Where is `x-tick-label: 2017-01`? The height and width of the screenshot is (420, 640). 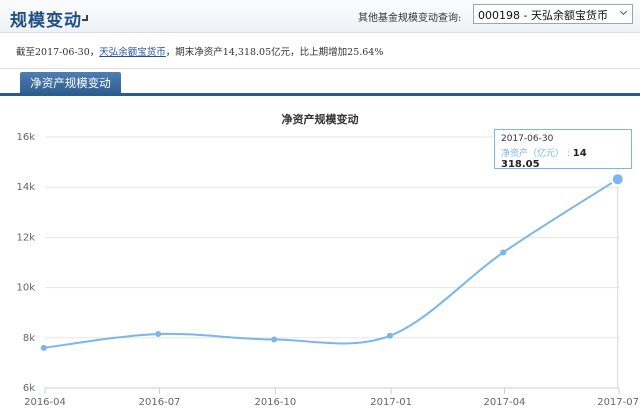
x-tick-label: 2017-01 is located at coordinates (391, 402).